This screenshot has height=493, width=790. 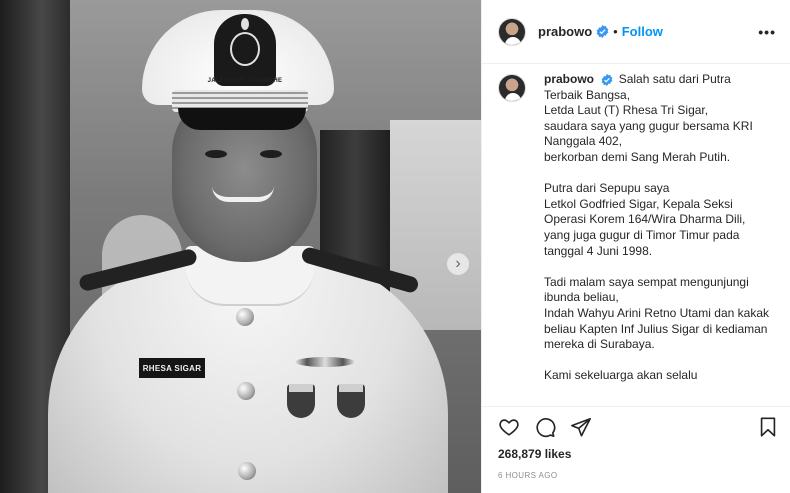 I want to click on likes-count: 268,879 likes, so click(x=534, y=454).